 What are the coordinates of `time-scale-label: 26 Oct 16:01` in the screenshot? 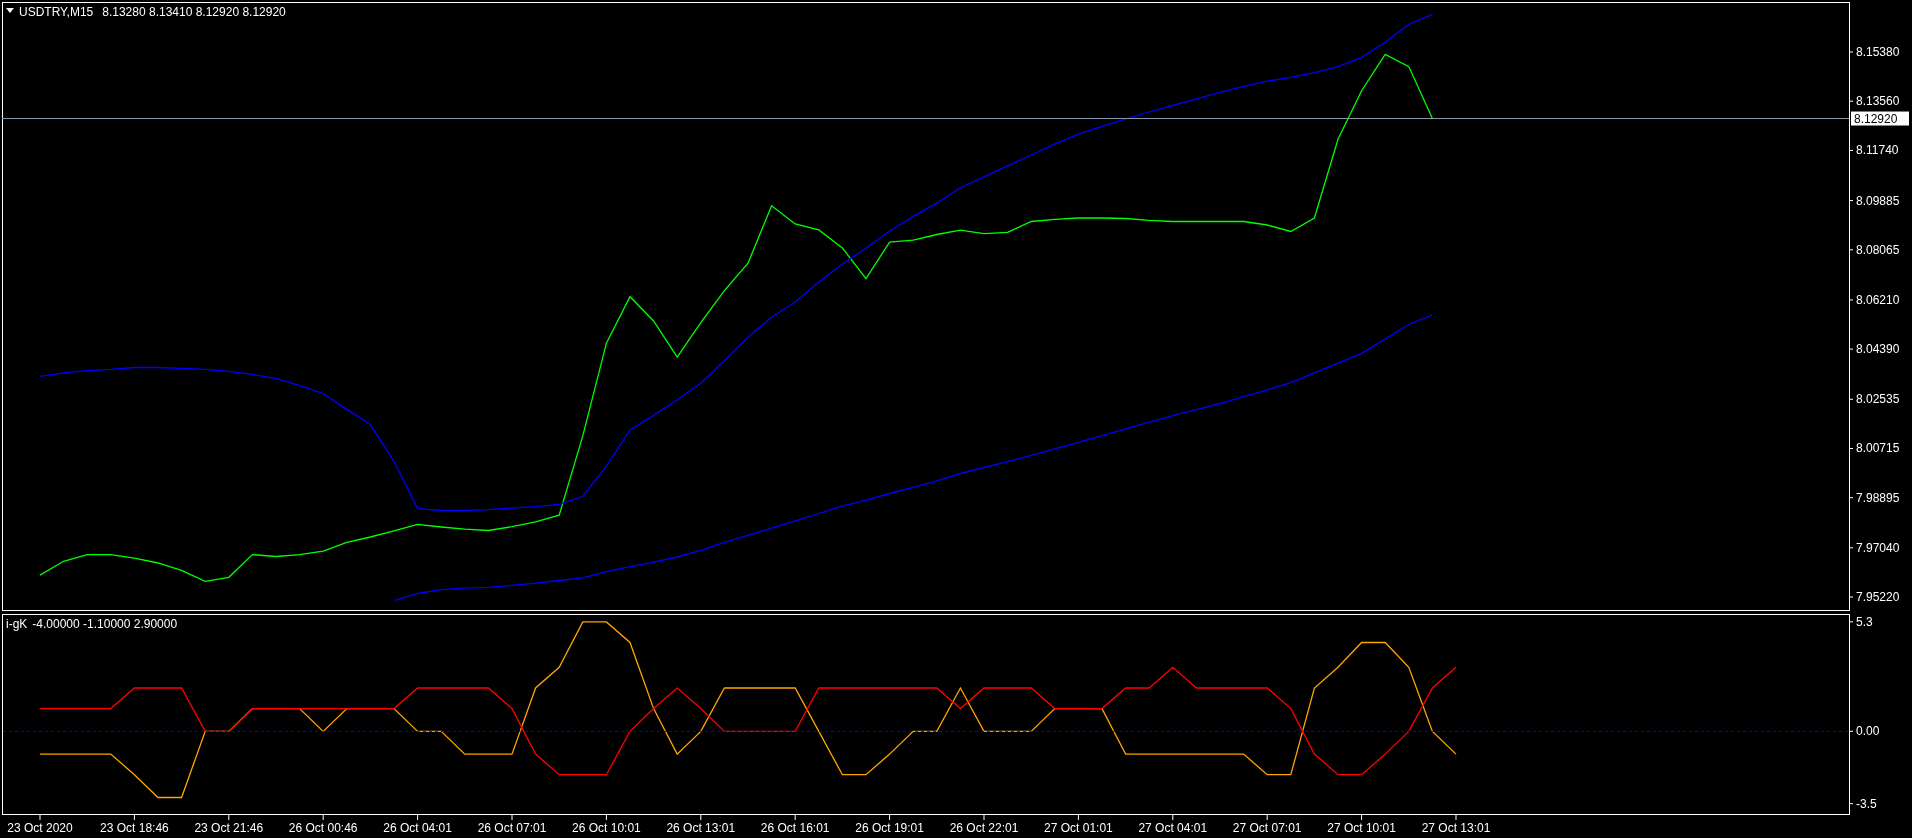 It's located at (795, 828).